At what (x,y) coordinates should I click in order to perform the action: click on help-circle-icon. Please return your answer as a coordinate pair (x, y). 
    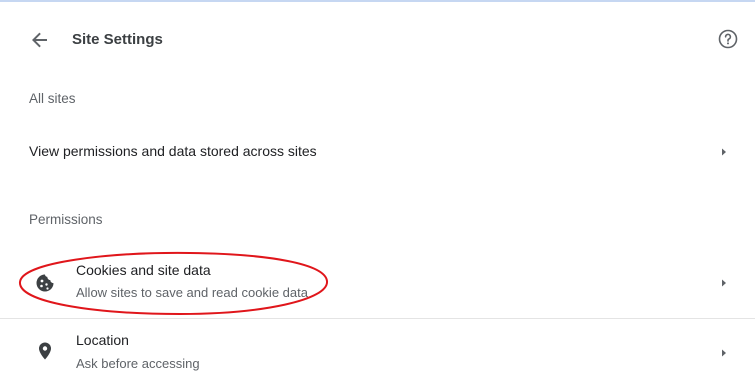
    Looking at the image, I should click on (728, 39).